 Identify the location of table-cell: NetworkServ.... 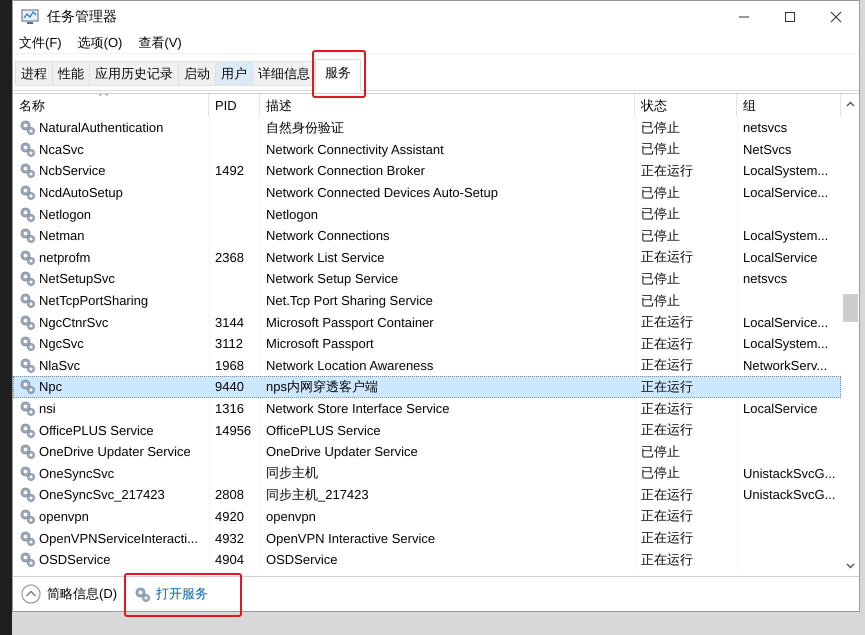
(785, 365).